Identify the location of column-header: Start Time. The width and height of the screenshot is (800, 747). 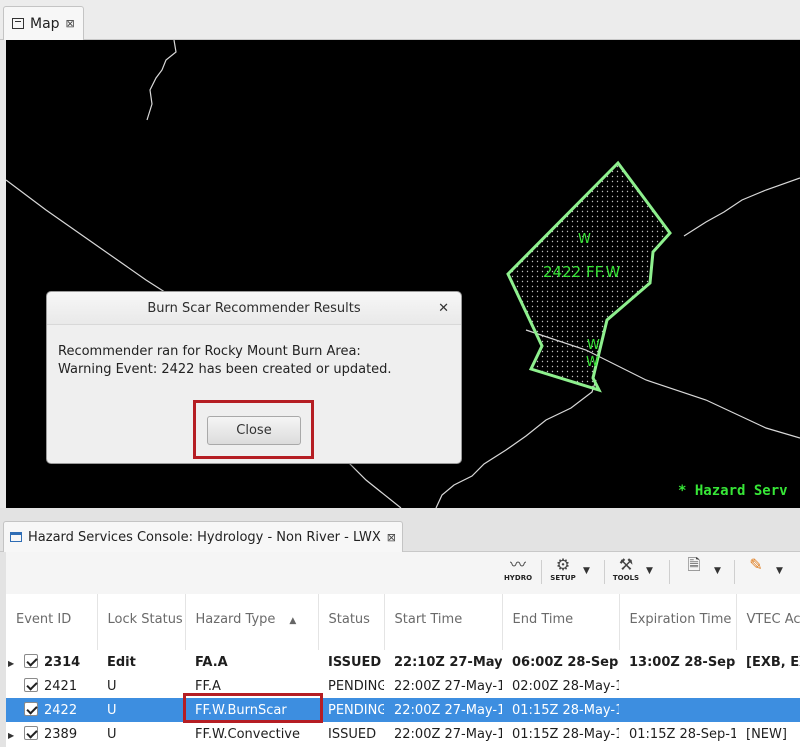
(443, 622).